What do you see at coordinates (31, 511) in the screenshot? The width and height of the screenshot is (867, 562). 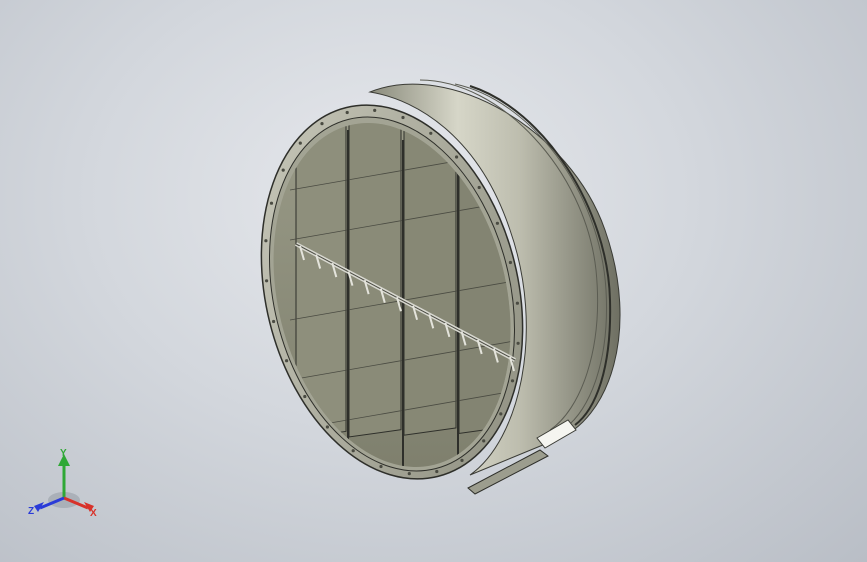 I see `z-axis-label: Z` at bounding box center [31, 511].